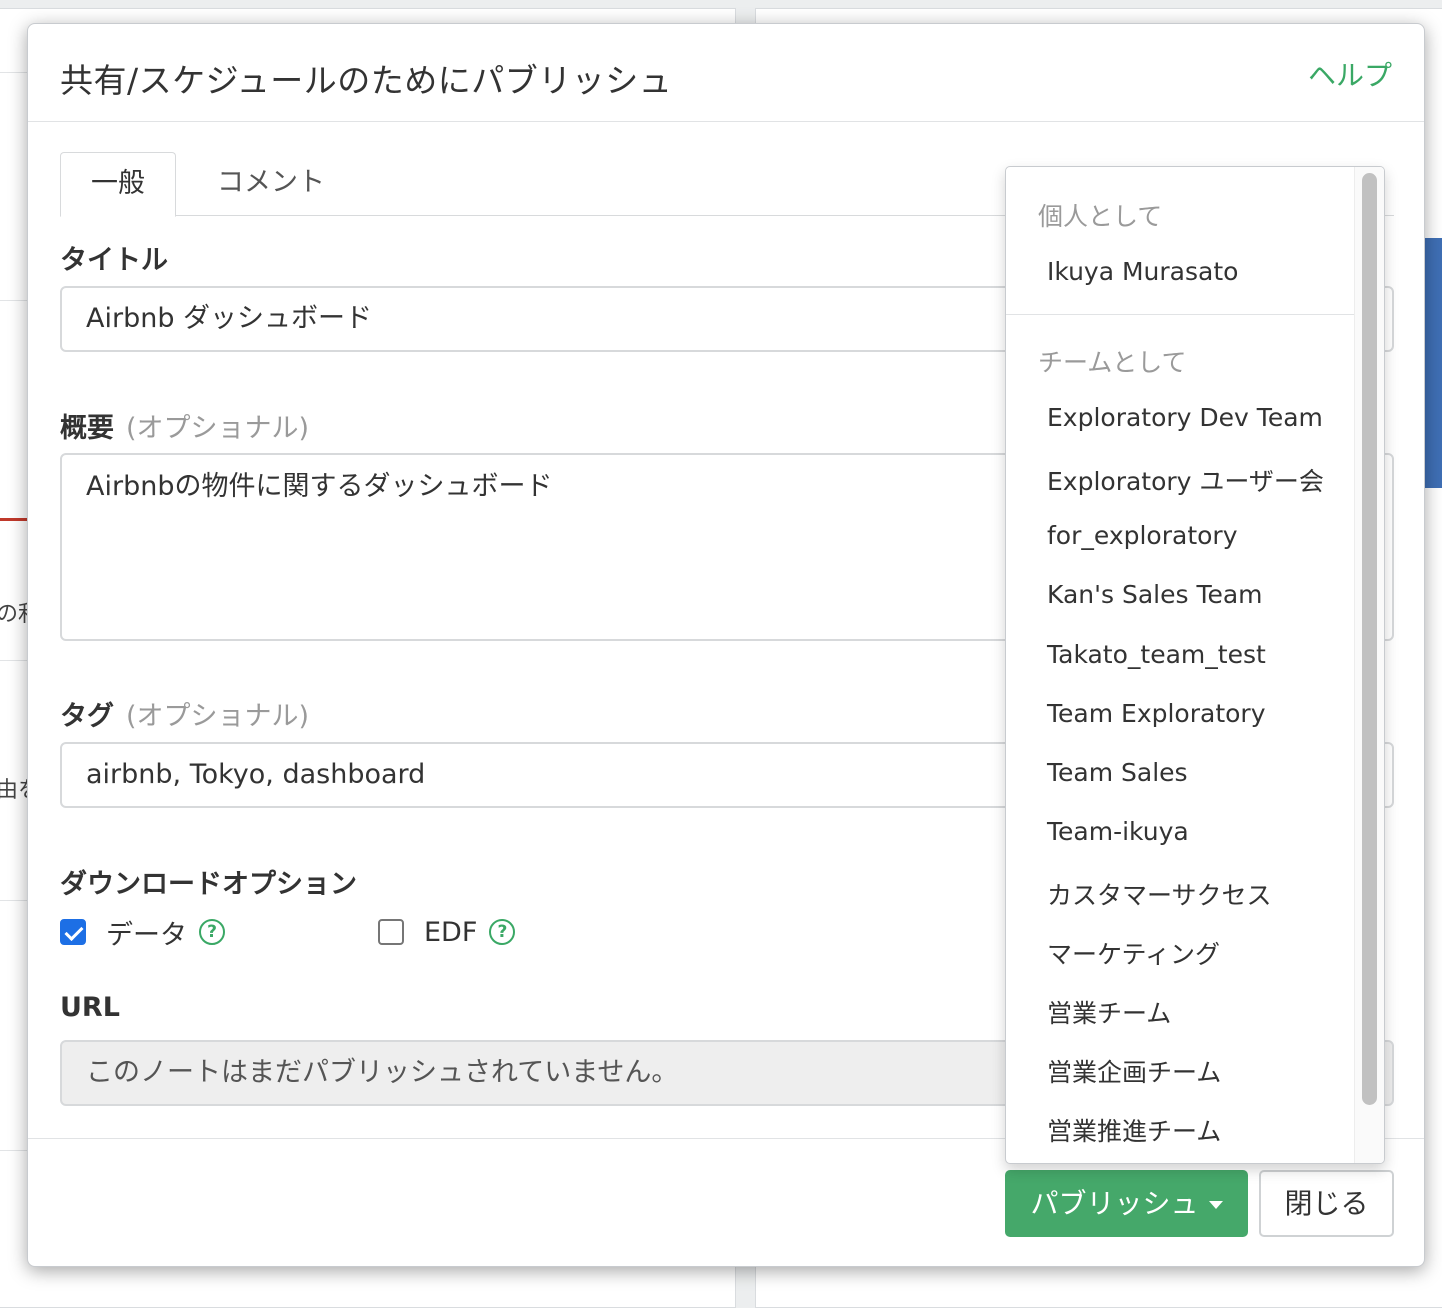 The height and width of the screenshot is (1308, 1442). What do you see at coordinates (726, 73) in the screenshot?
I see `modal-header: 共有/スケジュールのためにパブリッシュ ヘルプ` at bounding box center [726, 73].